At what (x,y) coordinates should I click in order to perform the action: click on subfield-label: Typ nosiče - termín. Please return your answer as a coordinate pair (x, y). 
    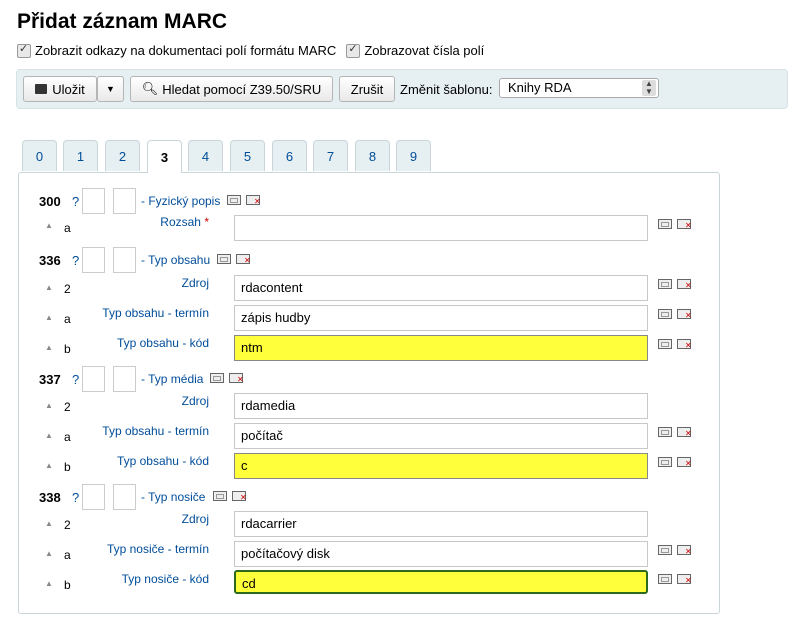
    Looking at the image, I should click on (157, 549).